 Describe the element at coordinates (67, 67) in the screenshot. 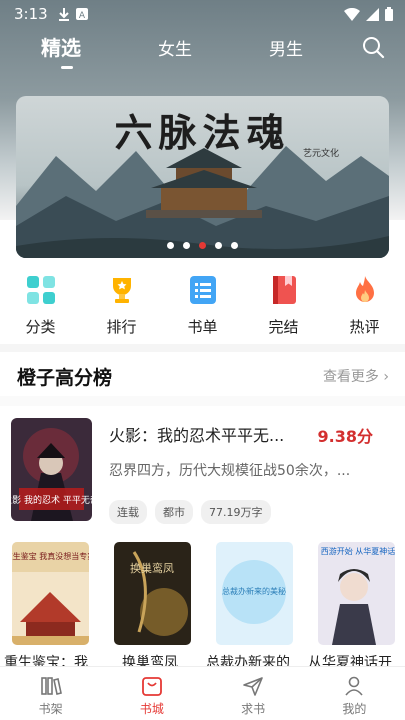

I see `active-tab-indicator` at that location.